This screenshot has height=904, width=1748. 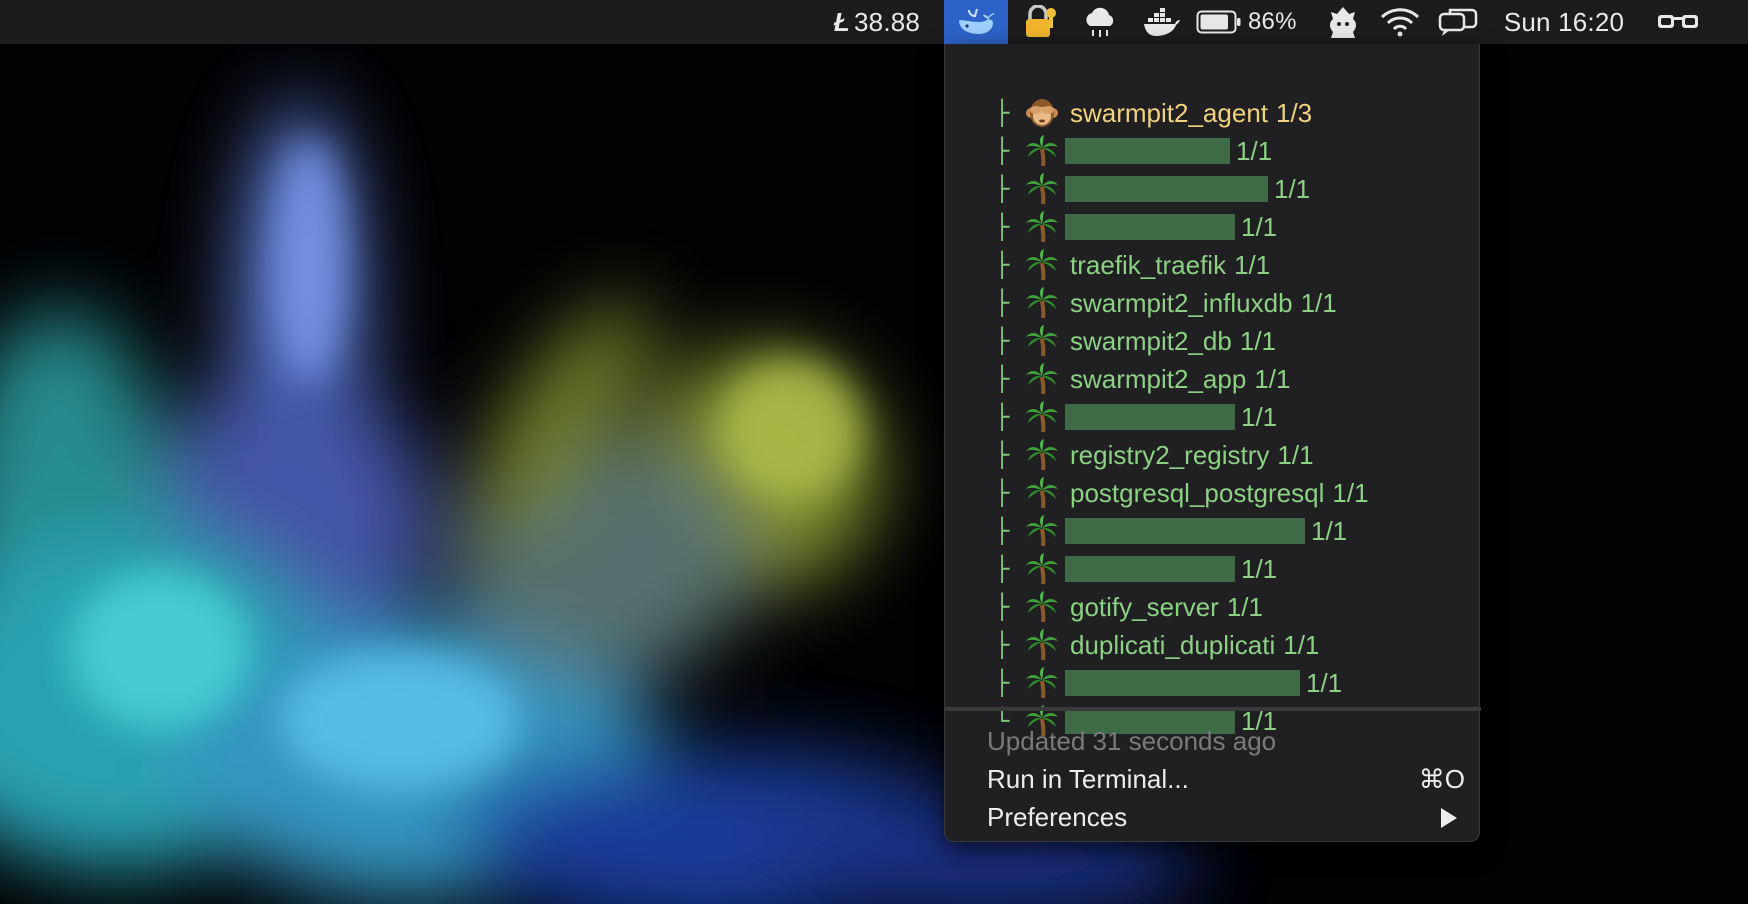 I want to click on litecoin-price: 38.88, so click(x=887, y=21).